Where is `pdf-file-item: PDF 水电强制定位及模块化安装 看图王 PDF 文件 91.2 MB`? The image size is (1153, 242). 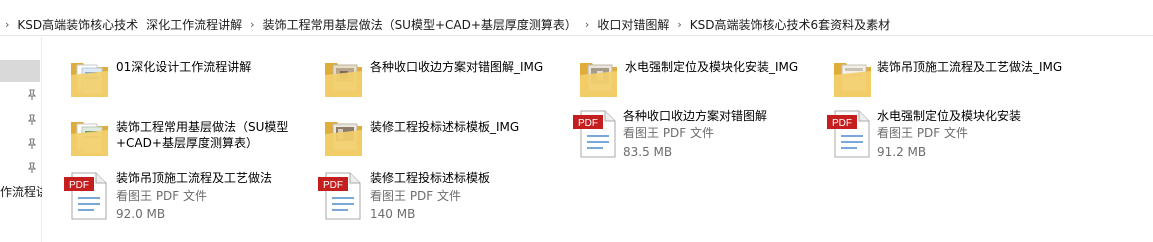 pdf-file-item: PDF 水电强制定位及模块化安装 看图王 PDF 文件 91.2 MB is located at coordinates (952, 134).